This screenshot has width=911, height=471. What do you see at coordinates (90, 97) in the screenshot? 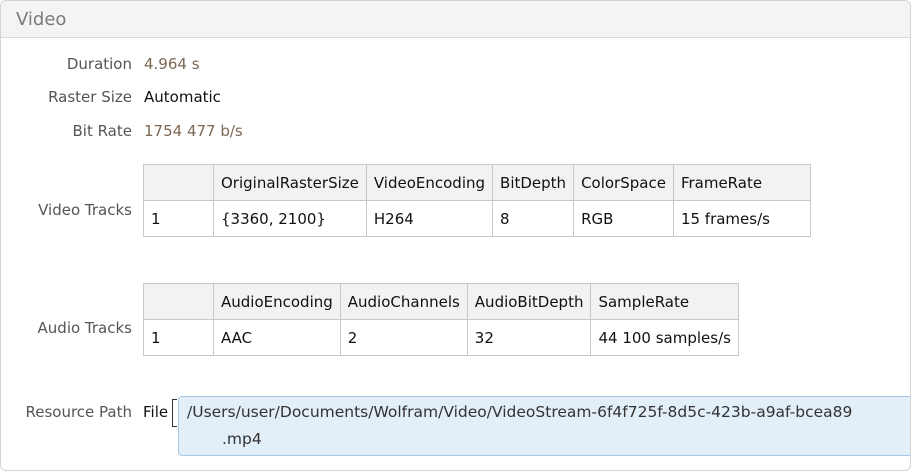
I see `raster-size-label: Raster Size` at bounding box center [90, 97].